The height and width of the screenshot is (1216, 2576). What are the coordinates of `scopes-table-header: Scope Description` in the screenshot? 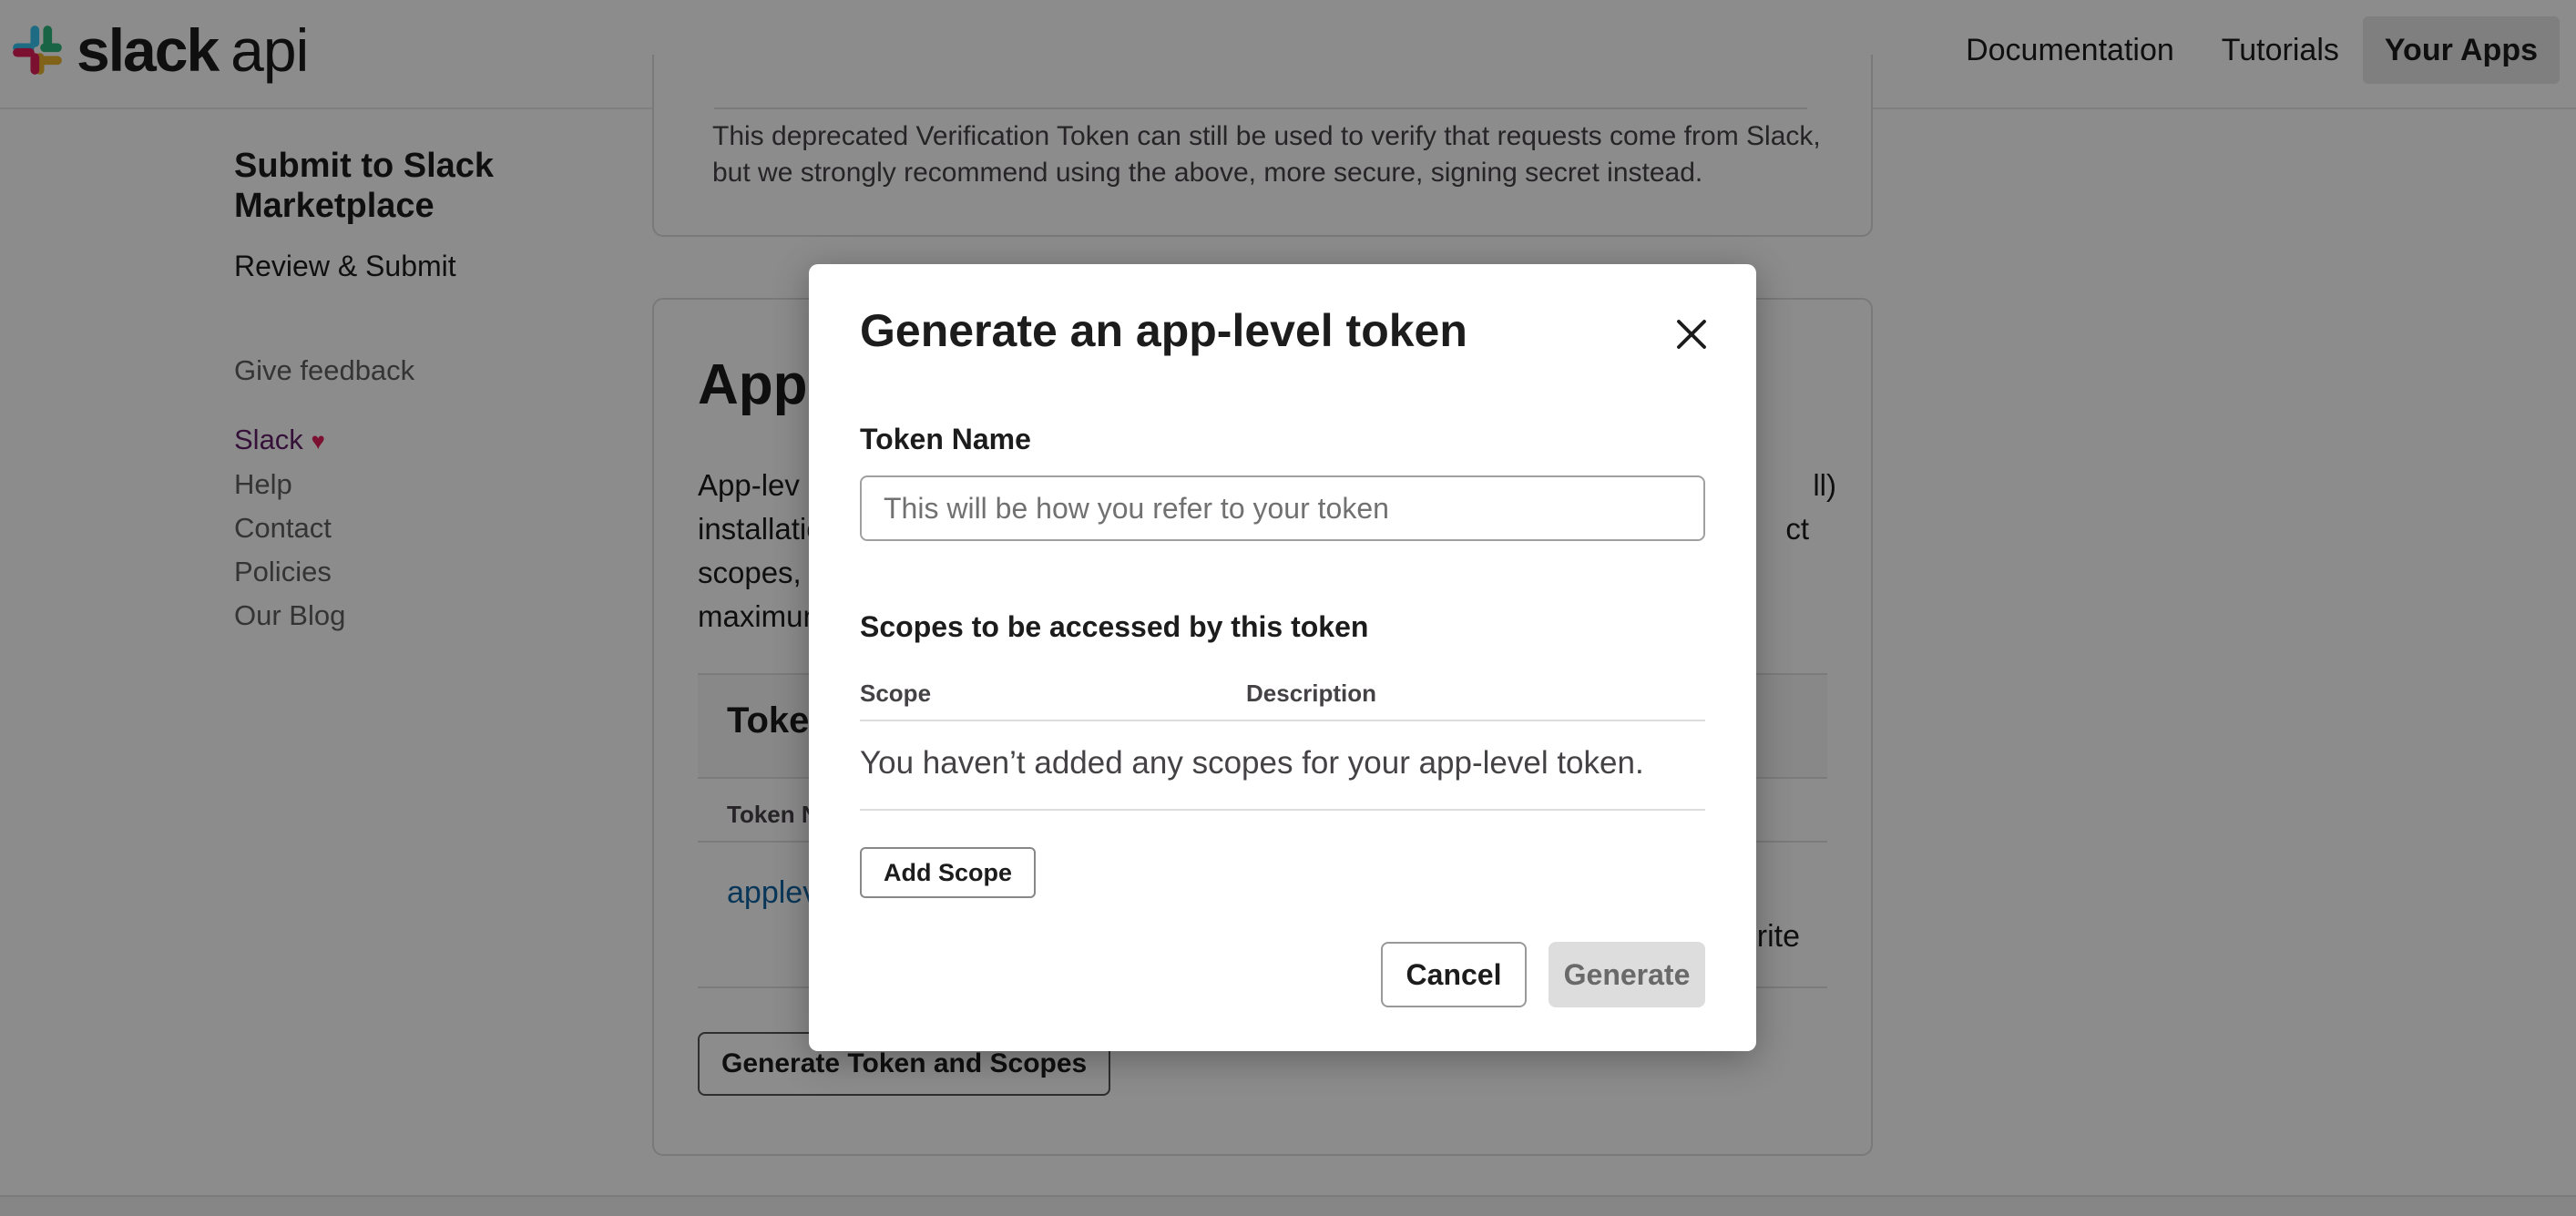 It's located at (1282, 698).